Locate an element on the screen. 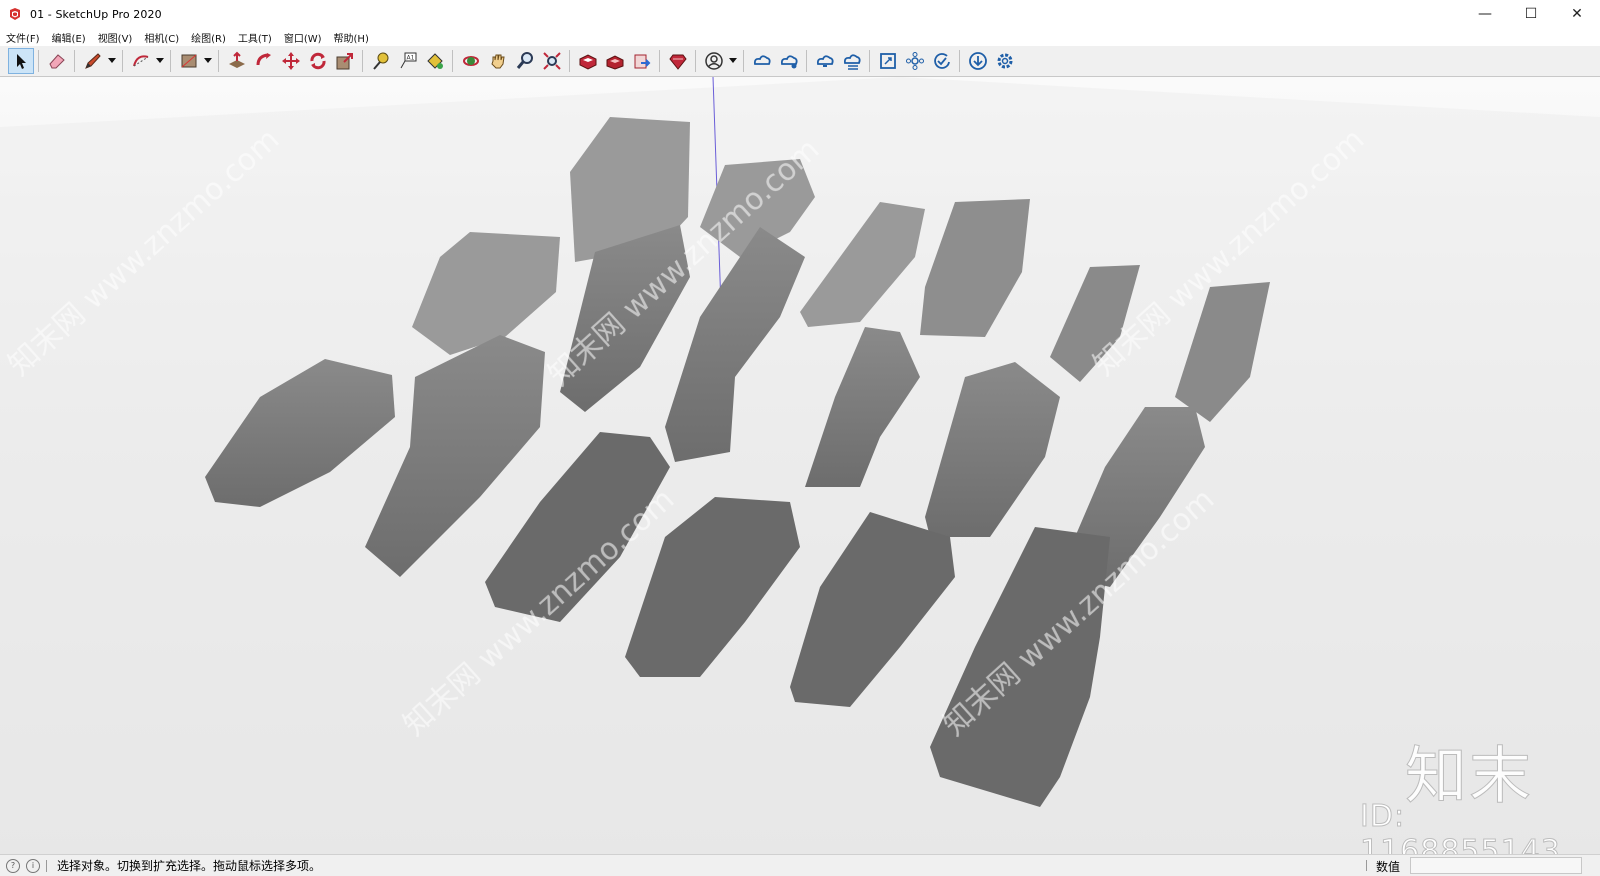 The height and width of the screenshot is (876, 1600). close-button: ✕ is located at coordinates (1577, 14).